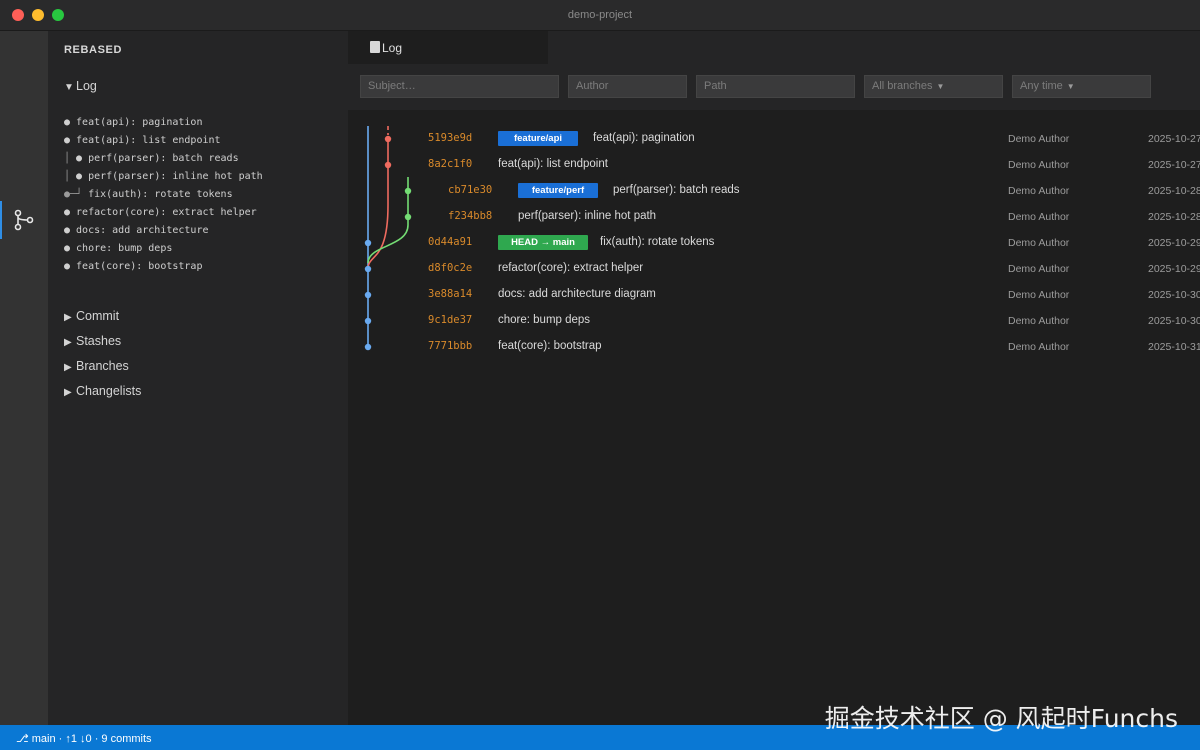  What do you see at coordinates (163, 123) in the screenshot?
I see `log-tree-item: ● feat(api): pagination` at bounding box center [163, 123].